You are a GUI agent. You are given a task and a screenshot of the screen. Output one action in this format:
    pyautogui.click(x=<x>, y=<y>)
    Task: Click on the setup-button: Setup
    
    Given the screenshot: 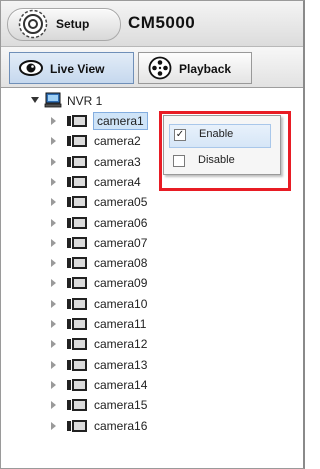 What is the action you would take?
    pyautogui.click(x=64, y=24)
    